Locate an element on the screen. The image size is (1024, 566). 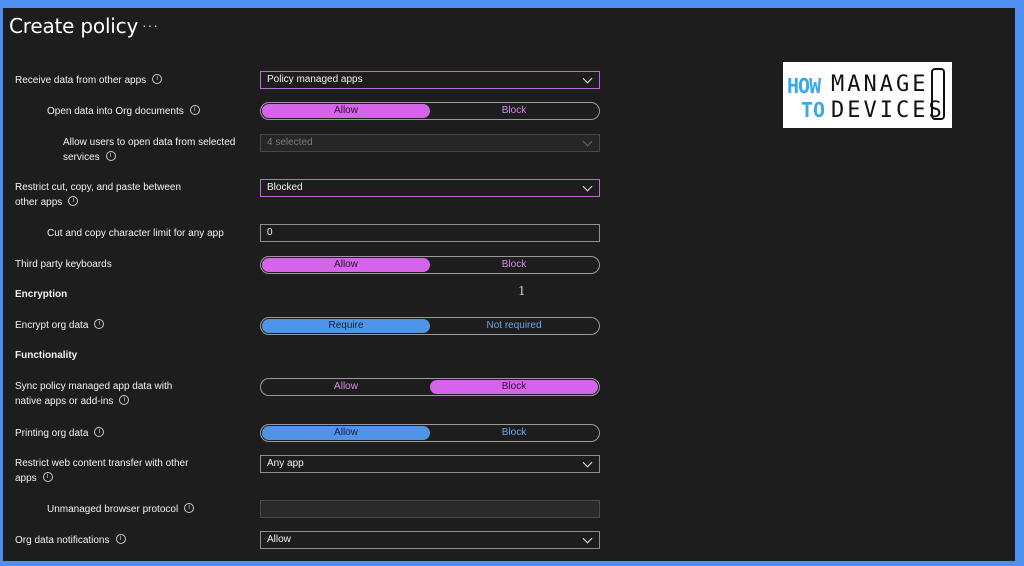
org-data-notifications-dropdown: Allow is located at coordinates (430, 540).